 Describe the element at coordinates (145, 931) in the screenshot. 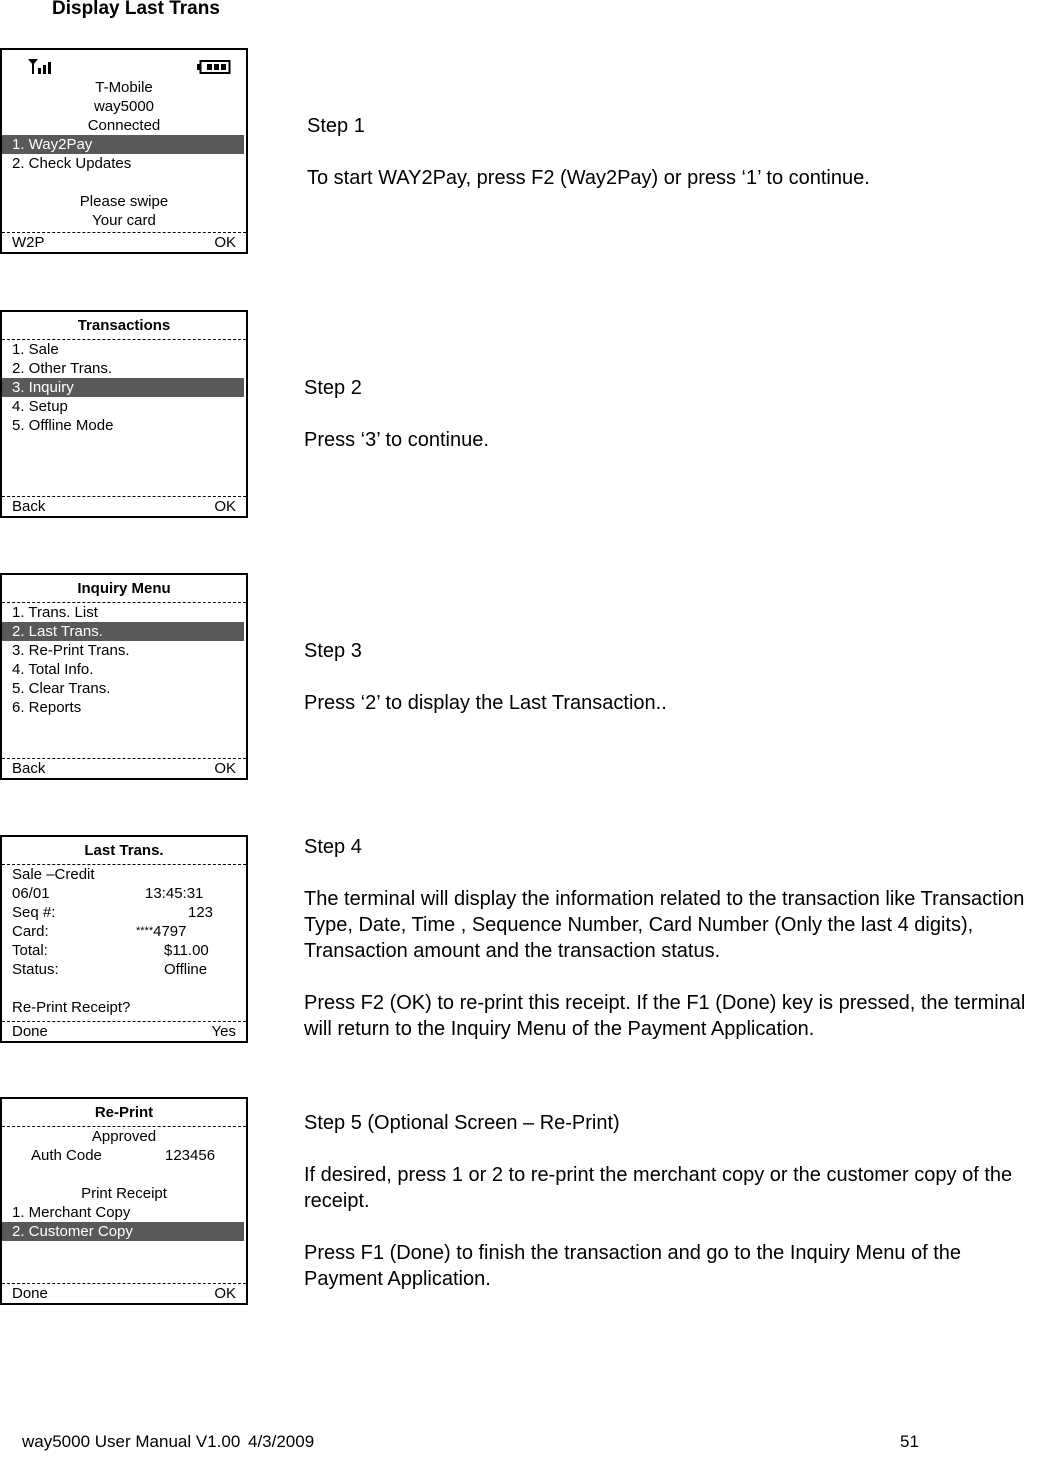

I see `card-mask: ****` at that location.